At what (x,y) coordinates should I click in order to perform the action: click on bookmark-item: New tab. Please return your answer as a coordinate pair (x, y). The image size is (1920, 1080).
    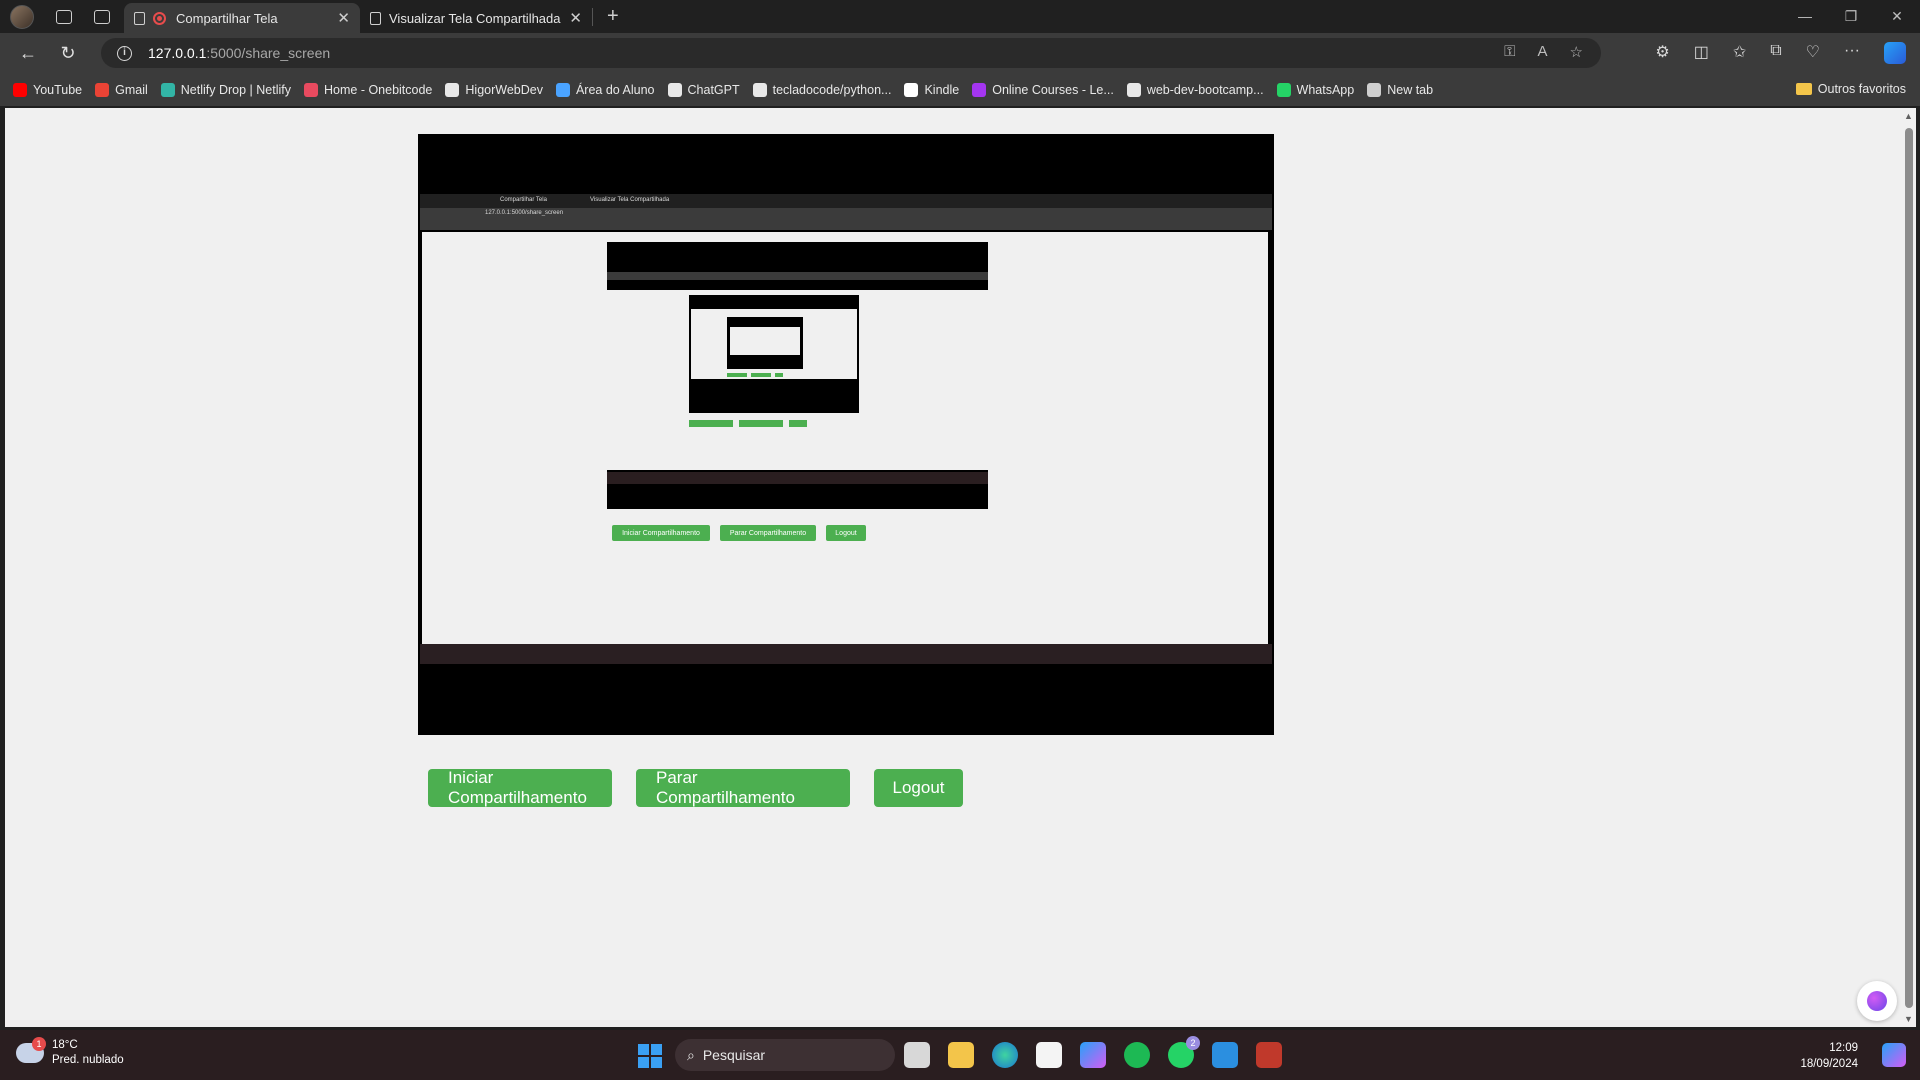
    Looking at the image, I should click on (1400, 90).